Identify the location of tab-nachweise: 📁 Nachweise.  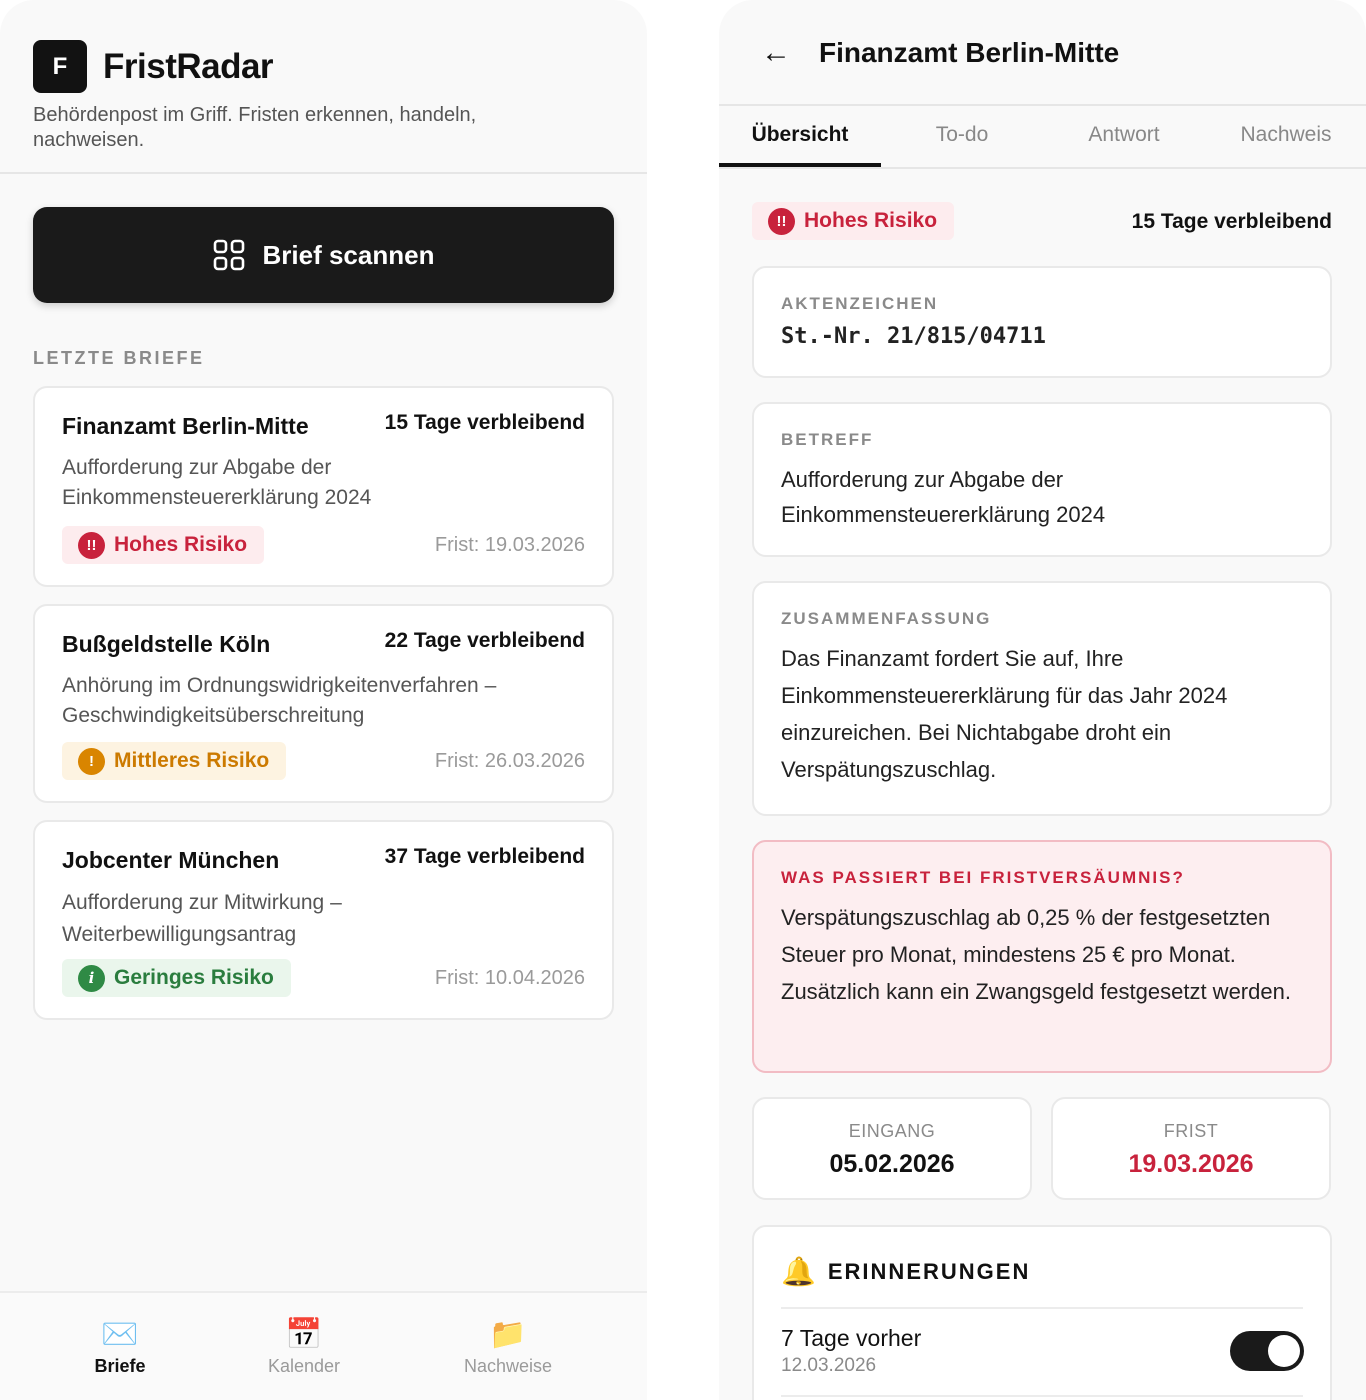
(508, 1347).